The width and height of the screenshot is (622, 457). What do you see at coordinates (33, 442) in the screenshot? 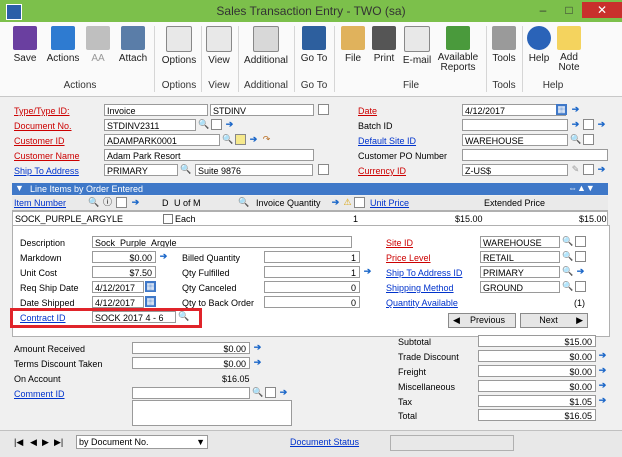
I see `nav-prev-icon: ◀` at bounding box center [33, 442].